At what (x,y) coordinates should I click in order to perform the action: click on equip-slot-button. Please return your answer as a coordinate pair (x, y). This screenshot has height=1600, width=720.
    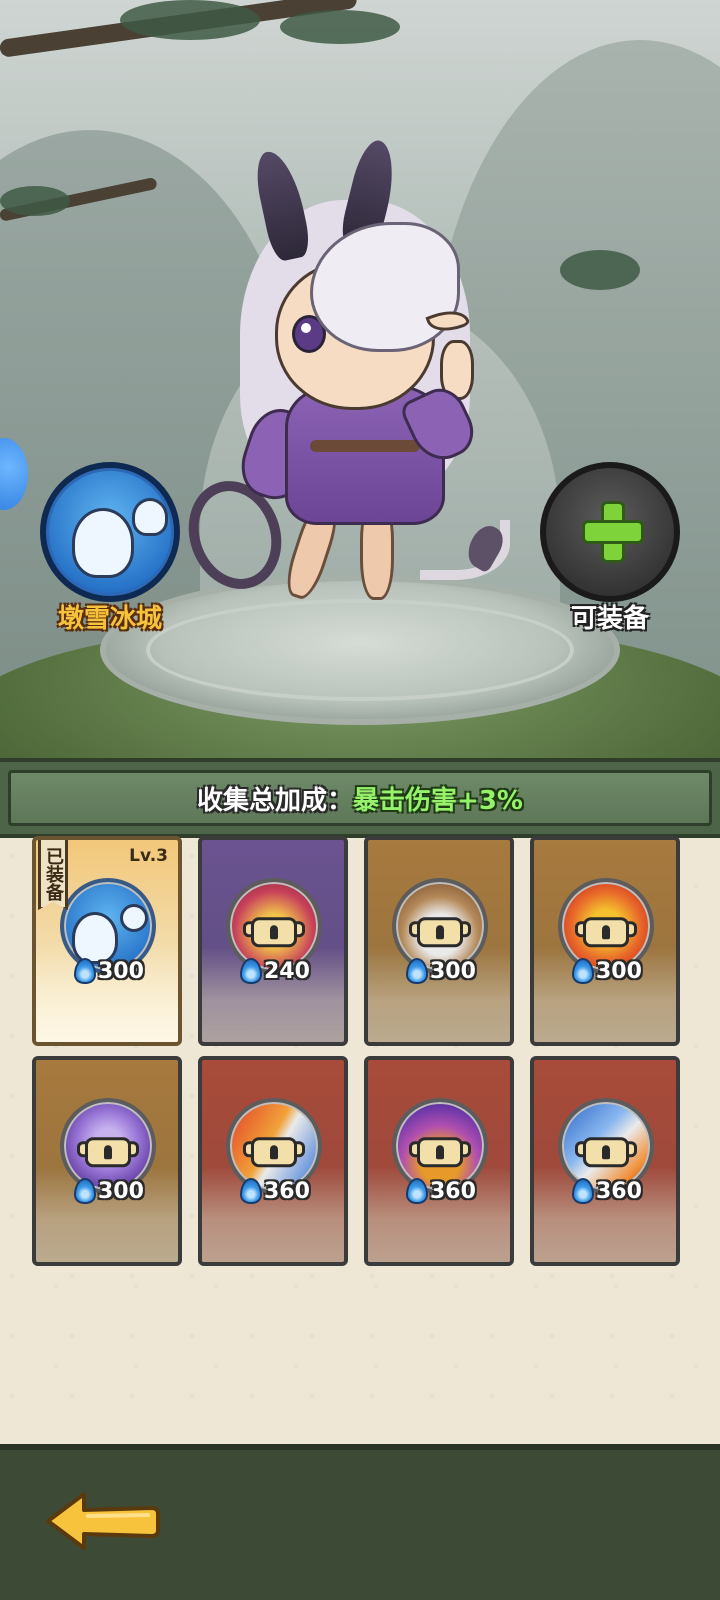
    Looking at the image, I should click on (610, 532).